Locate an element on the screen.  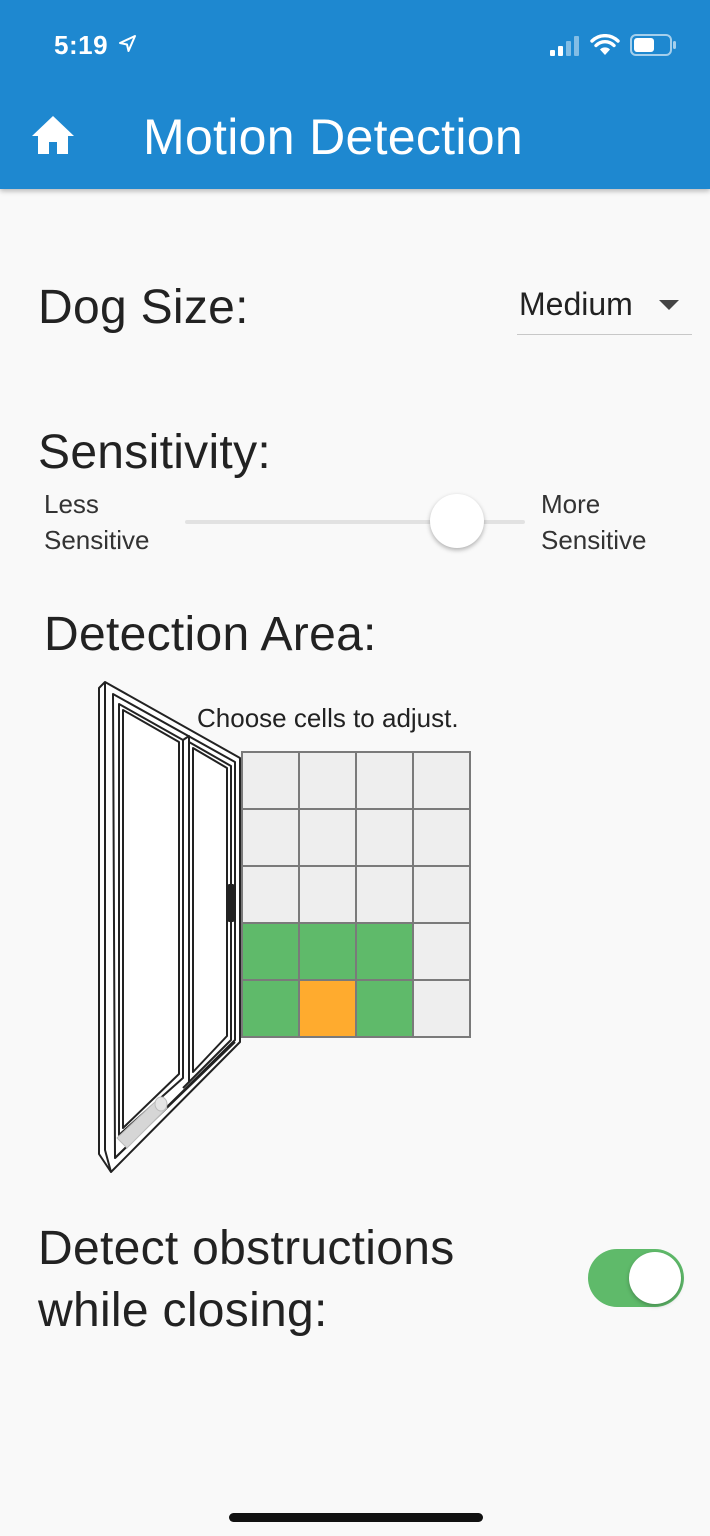
battery-icon is located at coordinates (653, 45).